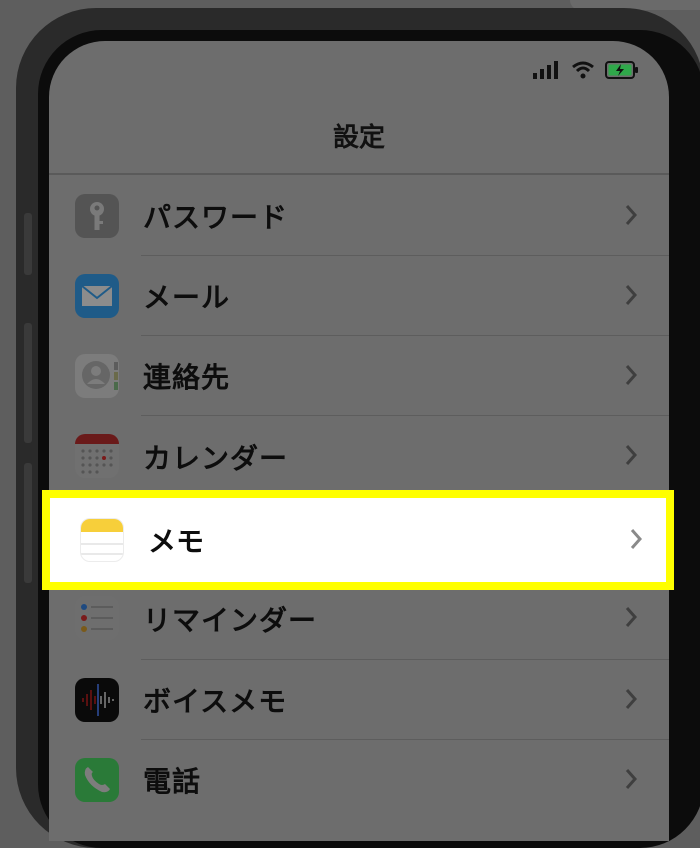 The width and height of the screenshot is (700, 848). What do you see at coordinates (97, 780) in the screenshot?
I see `phone-icon` at bounding box center [97, 780].